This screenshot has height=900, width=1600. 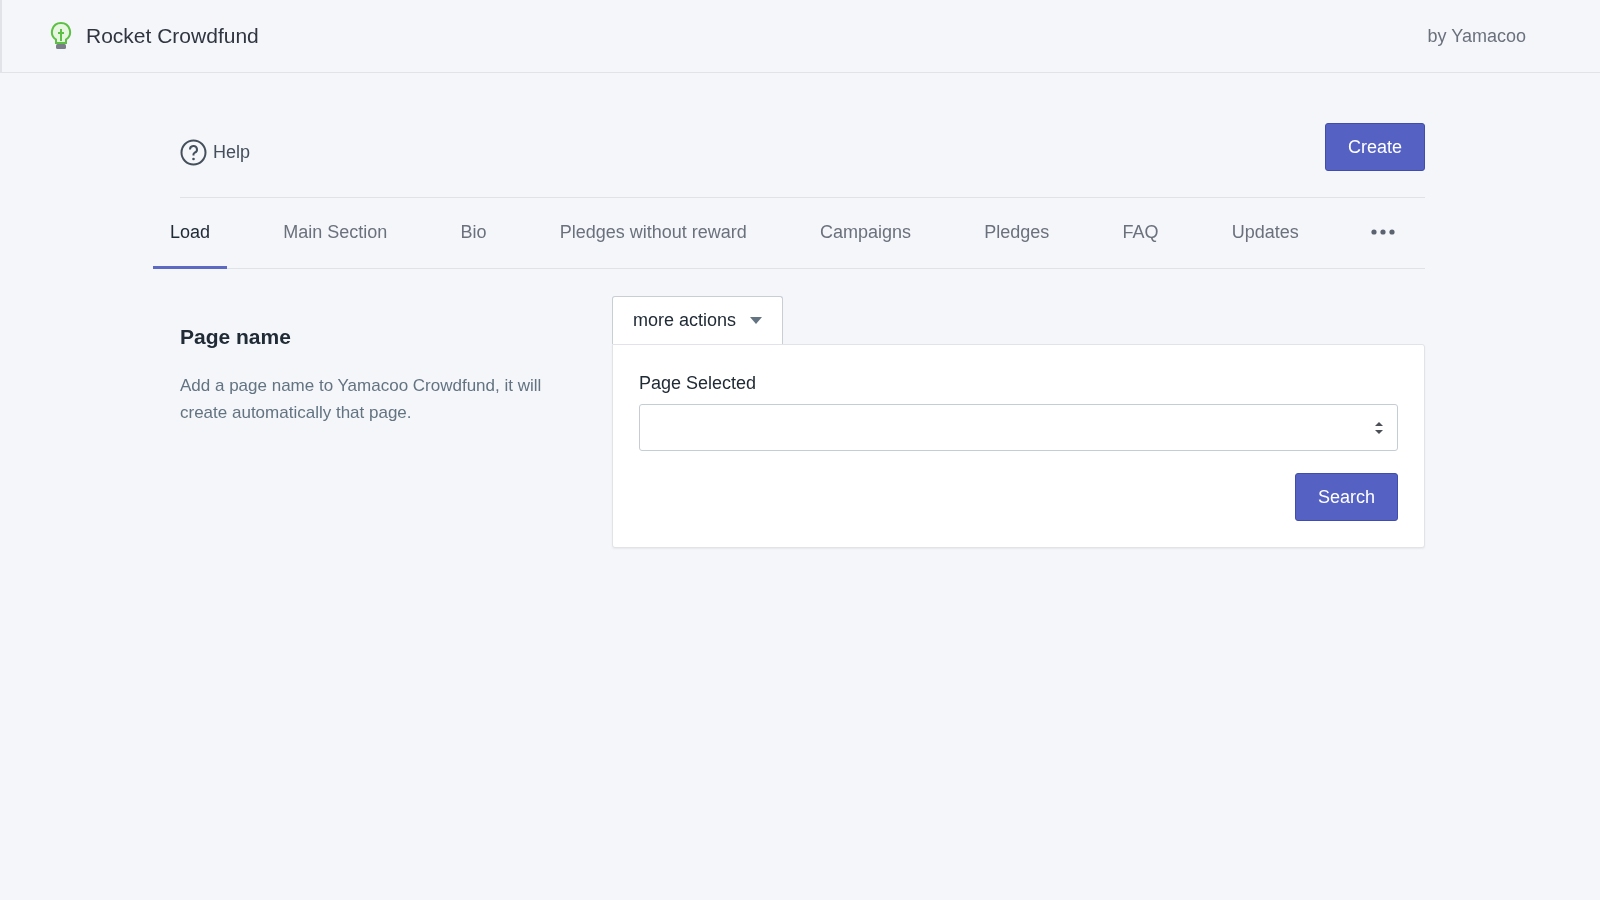 I want to click on tab: Pledges without reward, so click(x=653, y=233).